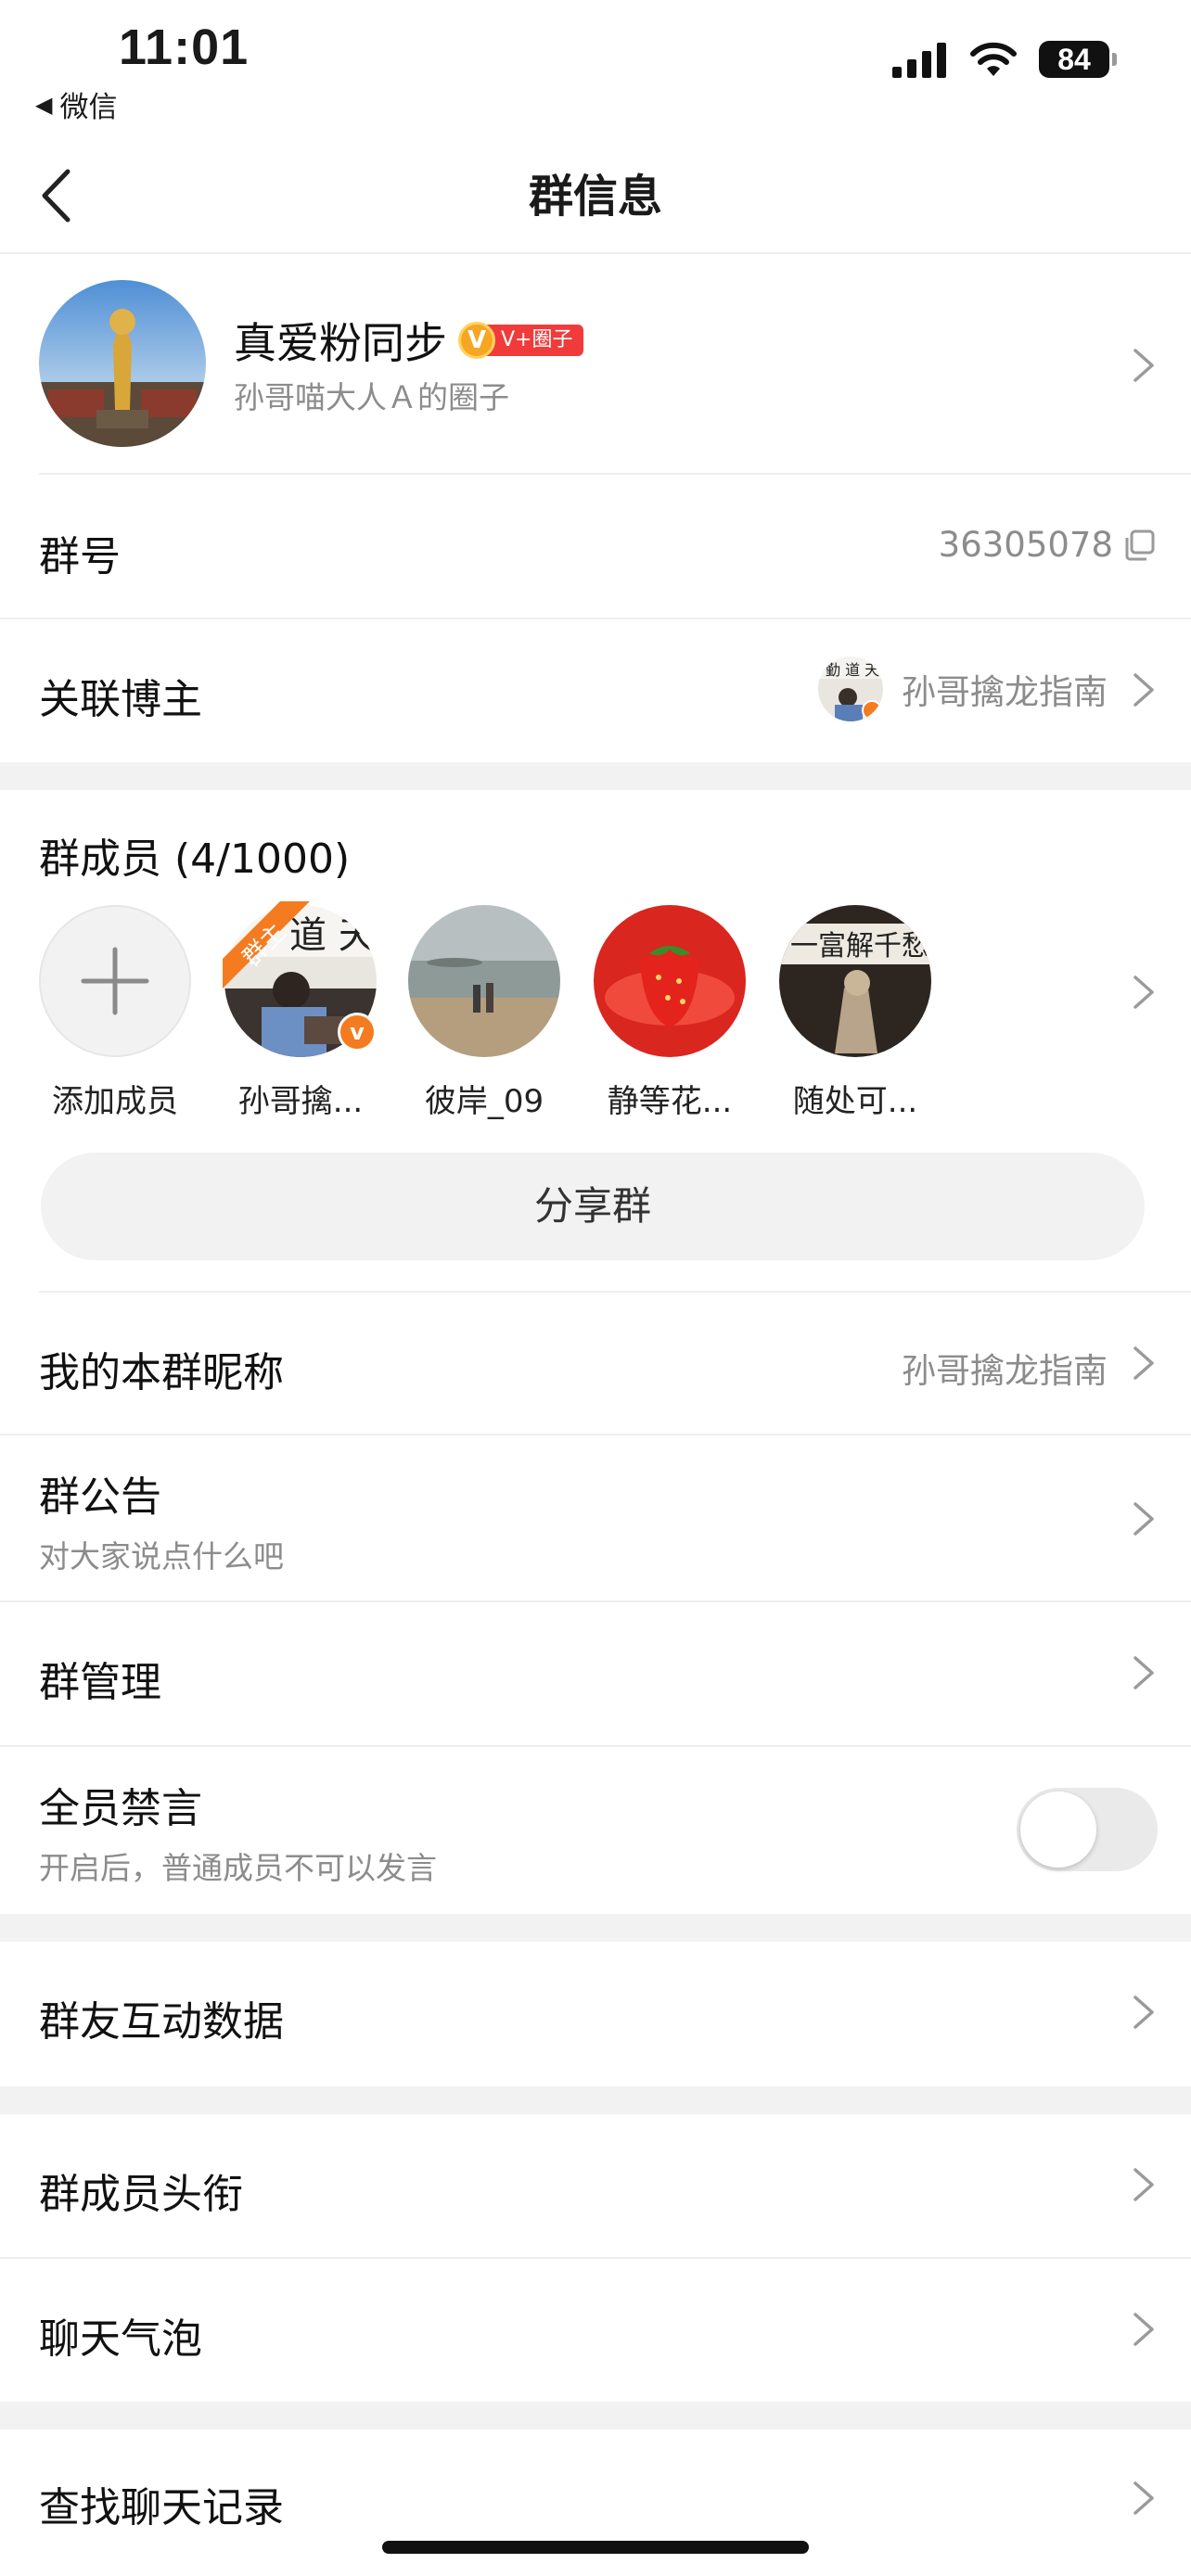 Image resolution: width=1191 pixels, height=2576 pixels. I want to click on group-name-row: 真爱粉同步 V V+圈子, so click(409, 341).